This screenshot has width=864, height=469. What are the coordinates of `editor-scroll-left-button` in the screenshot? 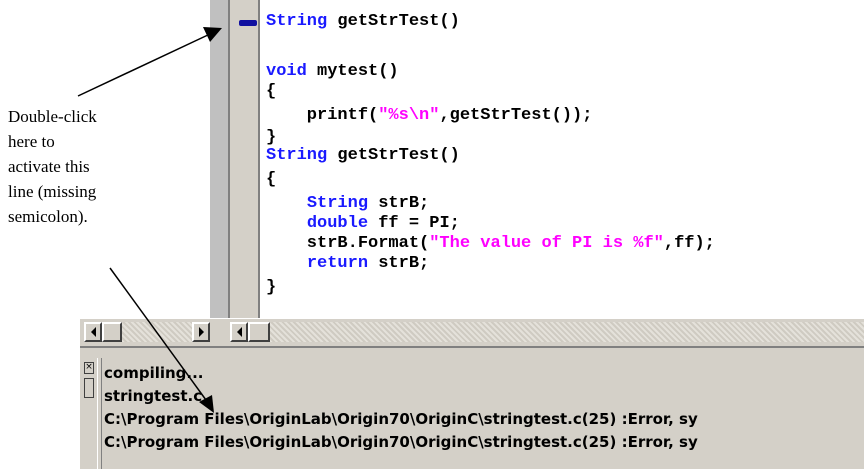 It's located at (239, 332).